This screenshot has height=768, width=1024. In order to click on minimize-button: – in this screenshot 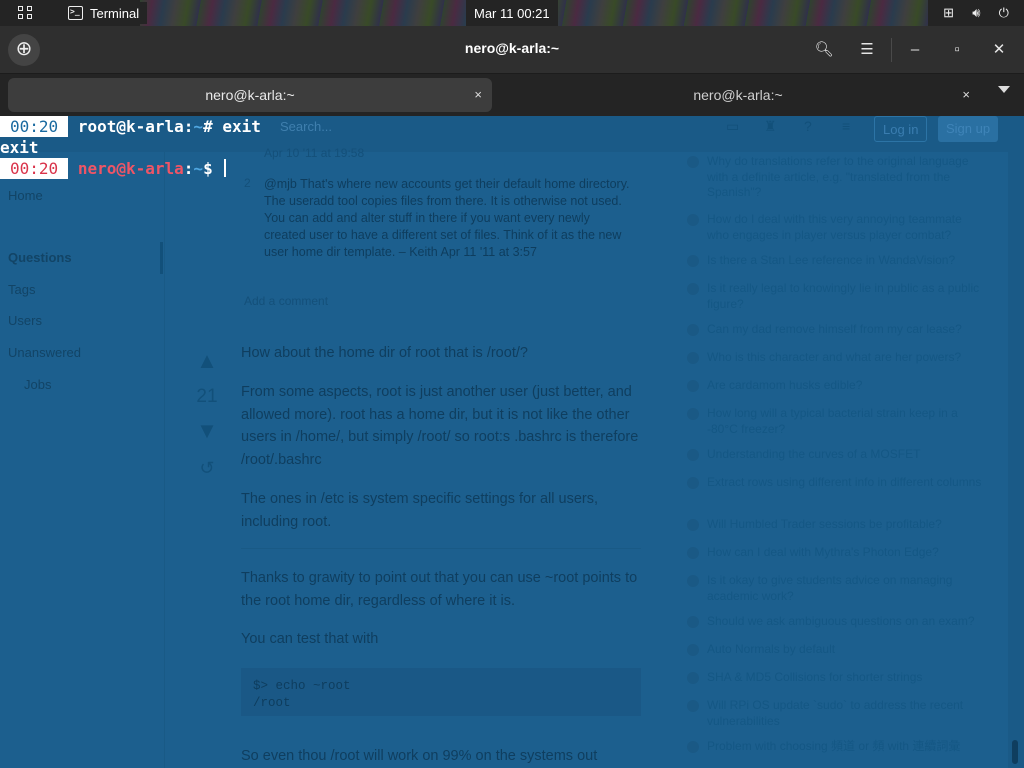, I will do `click(915, 50)`.